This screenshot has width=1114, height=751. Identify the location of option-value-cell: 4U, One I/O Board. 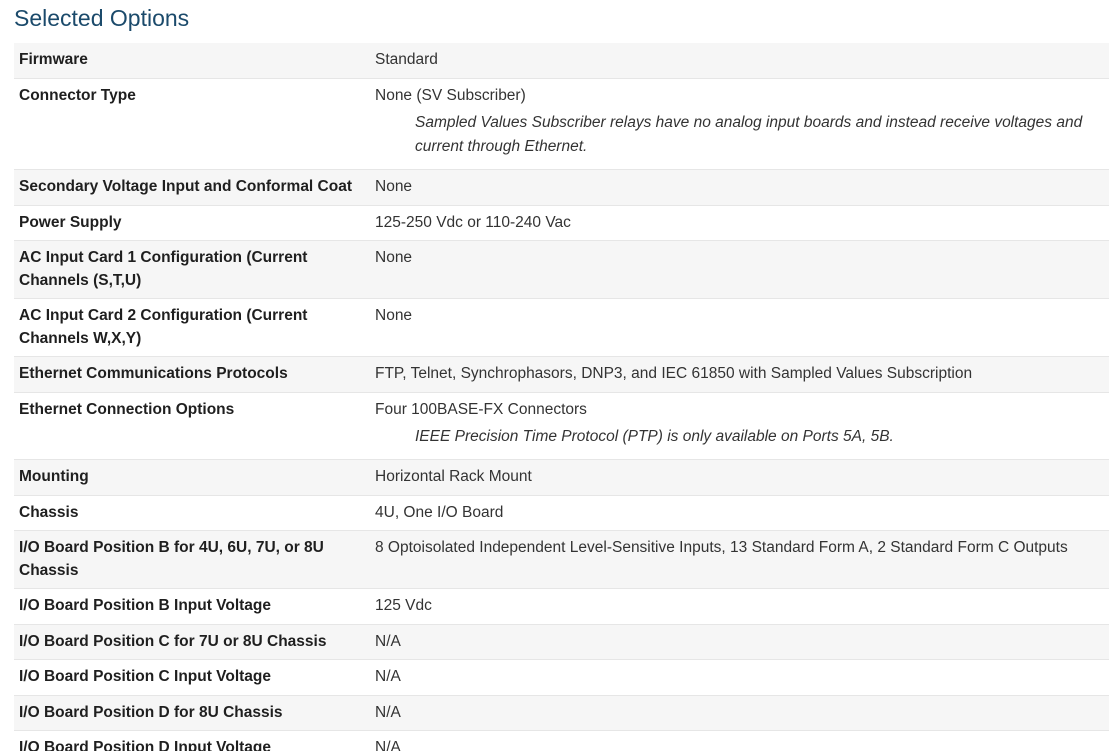
(739, 513).